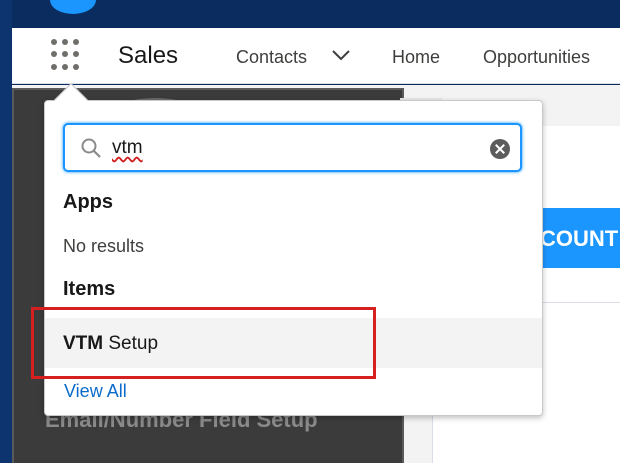  What do you see at coordinates (127, 148) in the screenshot?
I see `search-value: vtm` at bounding box center [127, 148].